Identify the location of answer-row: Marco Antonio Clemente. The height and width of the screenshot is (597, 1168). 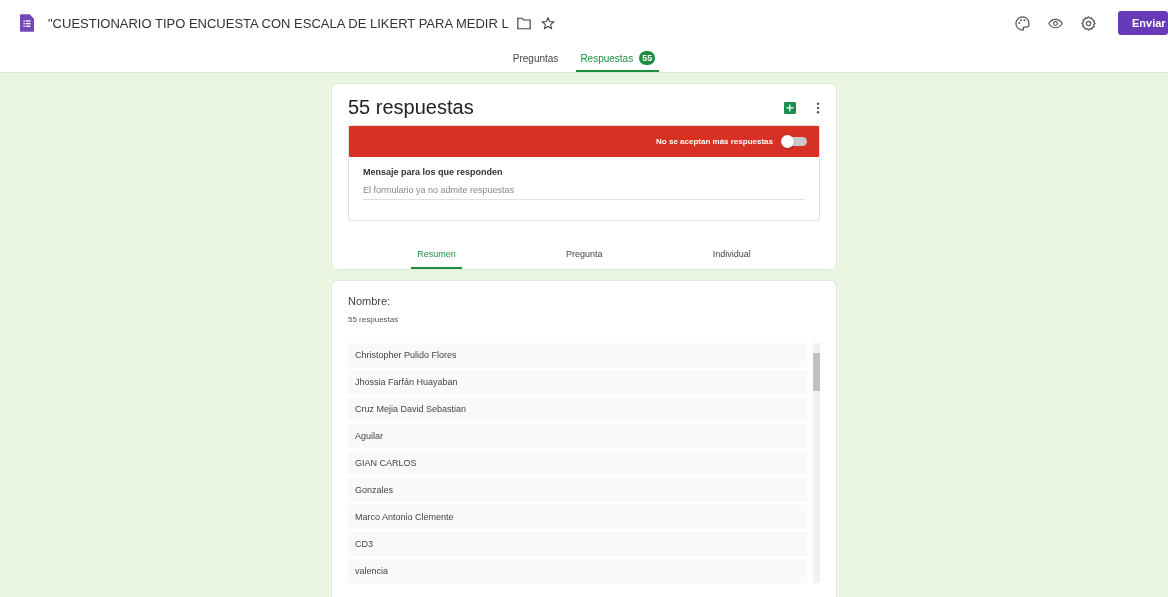
(577, 517).